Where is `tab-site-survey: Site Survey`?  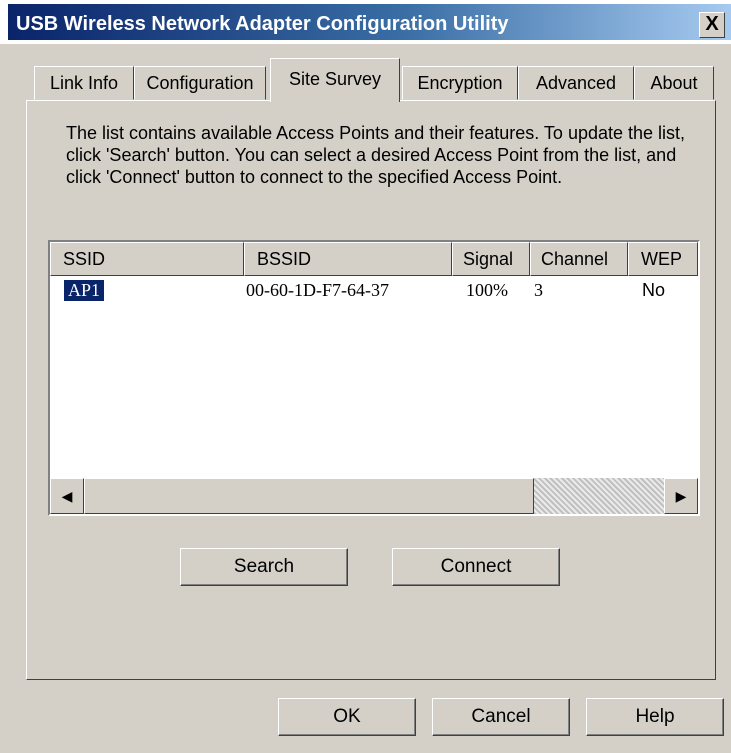 tab-site-survey: Site Survey is located at coordinates (335, 80).